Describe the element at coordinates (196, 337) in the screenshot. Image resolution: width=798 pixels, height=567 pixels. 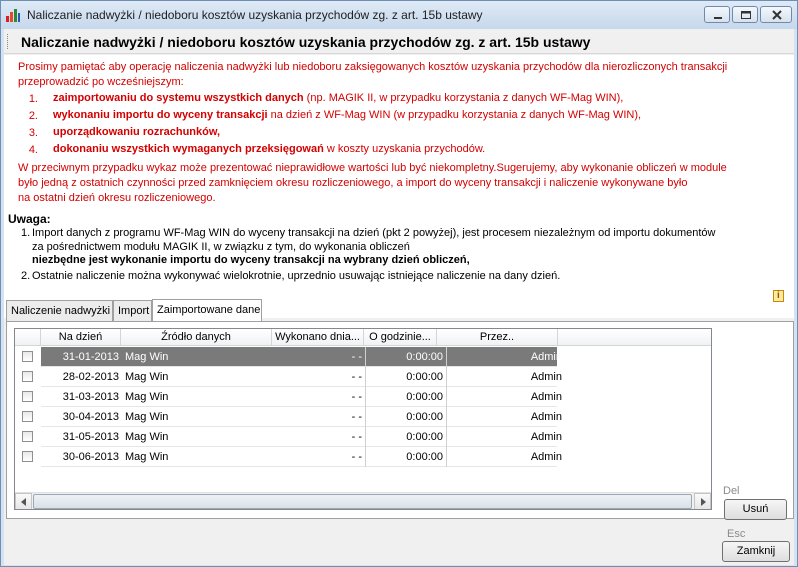
I see `column-header-source: Źródło danych` at that location.